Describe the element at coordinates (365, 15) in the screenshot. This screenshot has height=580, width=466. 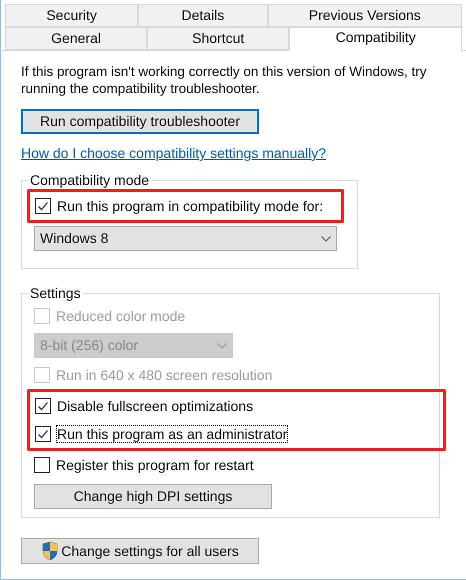
I see `tab: Previous Versions` at that location.